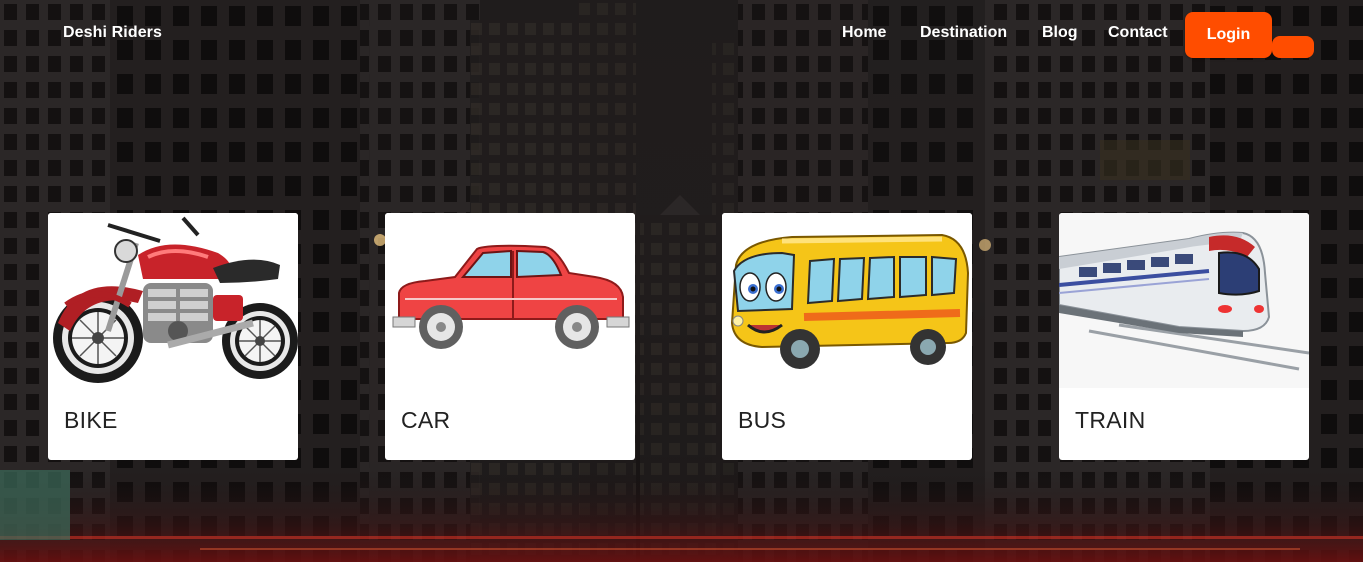  What do you see at coordinates (1110, 420) in the screenshot?
I see `card-train-label: TRAIN` at bounding box center [1110, 420].